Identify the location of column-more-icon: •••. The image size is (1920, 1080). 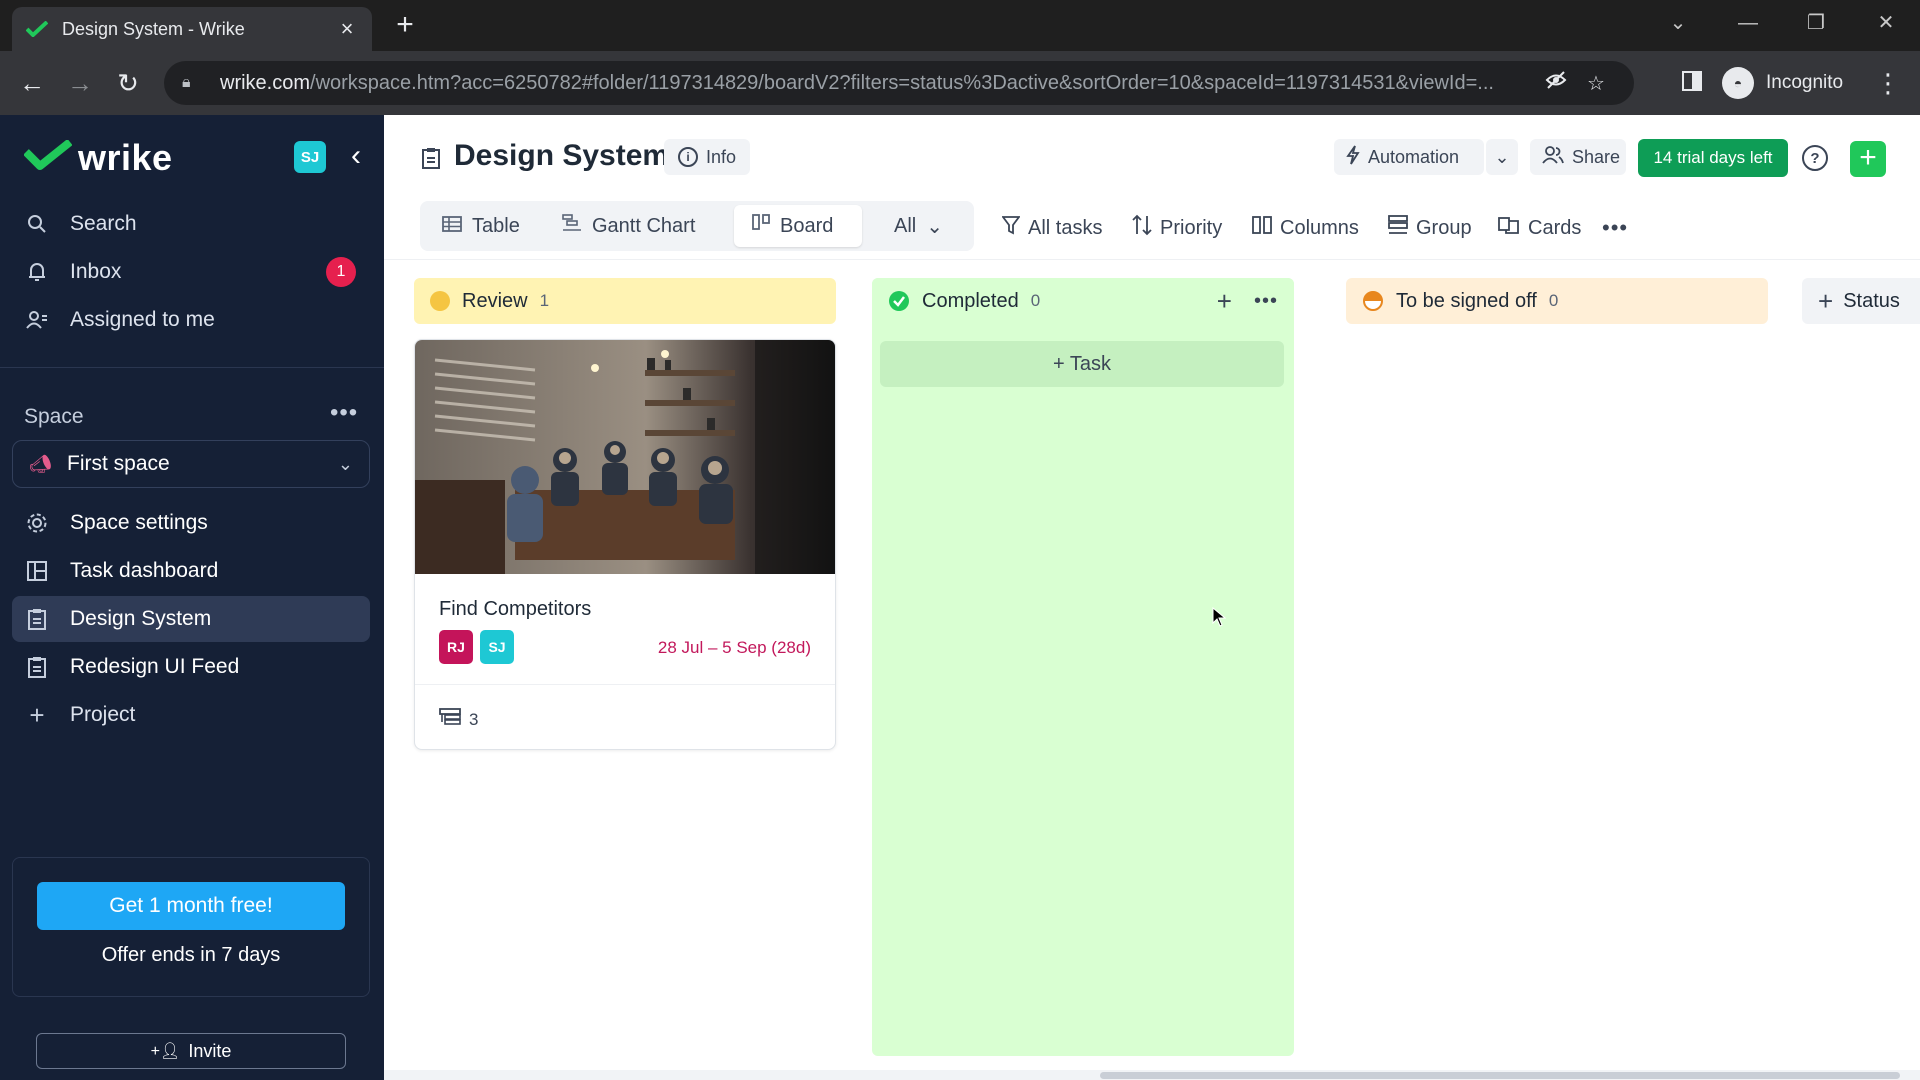
(1266, 301).